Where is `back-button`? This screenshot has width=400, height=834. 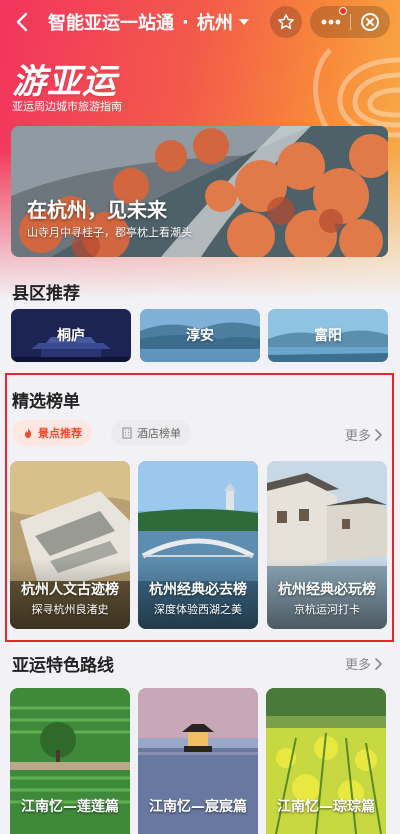 back-button is located at coordinates (22, 22).